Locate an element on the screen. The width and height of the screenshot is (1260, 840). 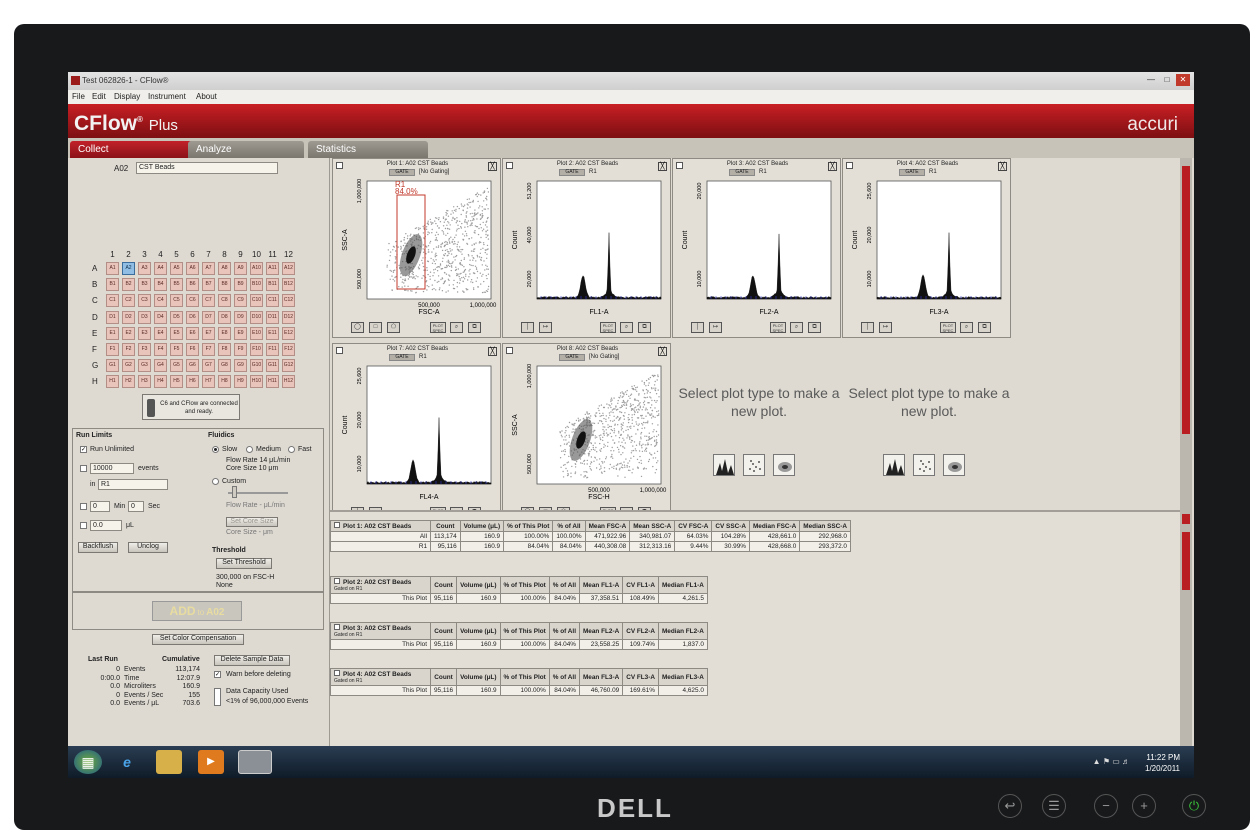
cflow-taskbar-icon is located at coordinates (255, 762).